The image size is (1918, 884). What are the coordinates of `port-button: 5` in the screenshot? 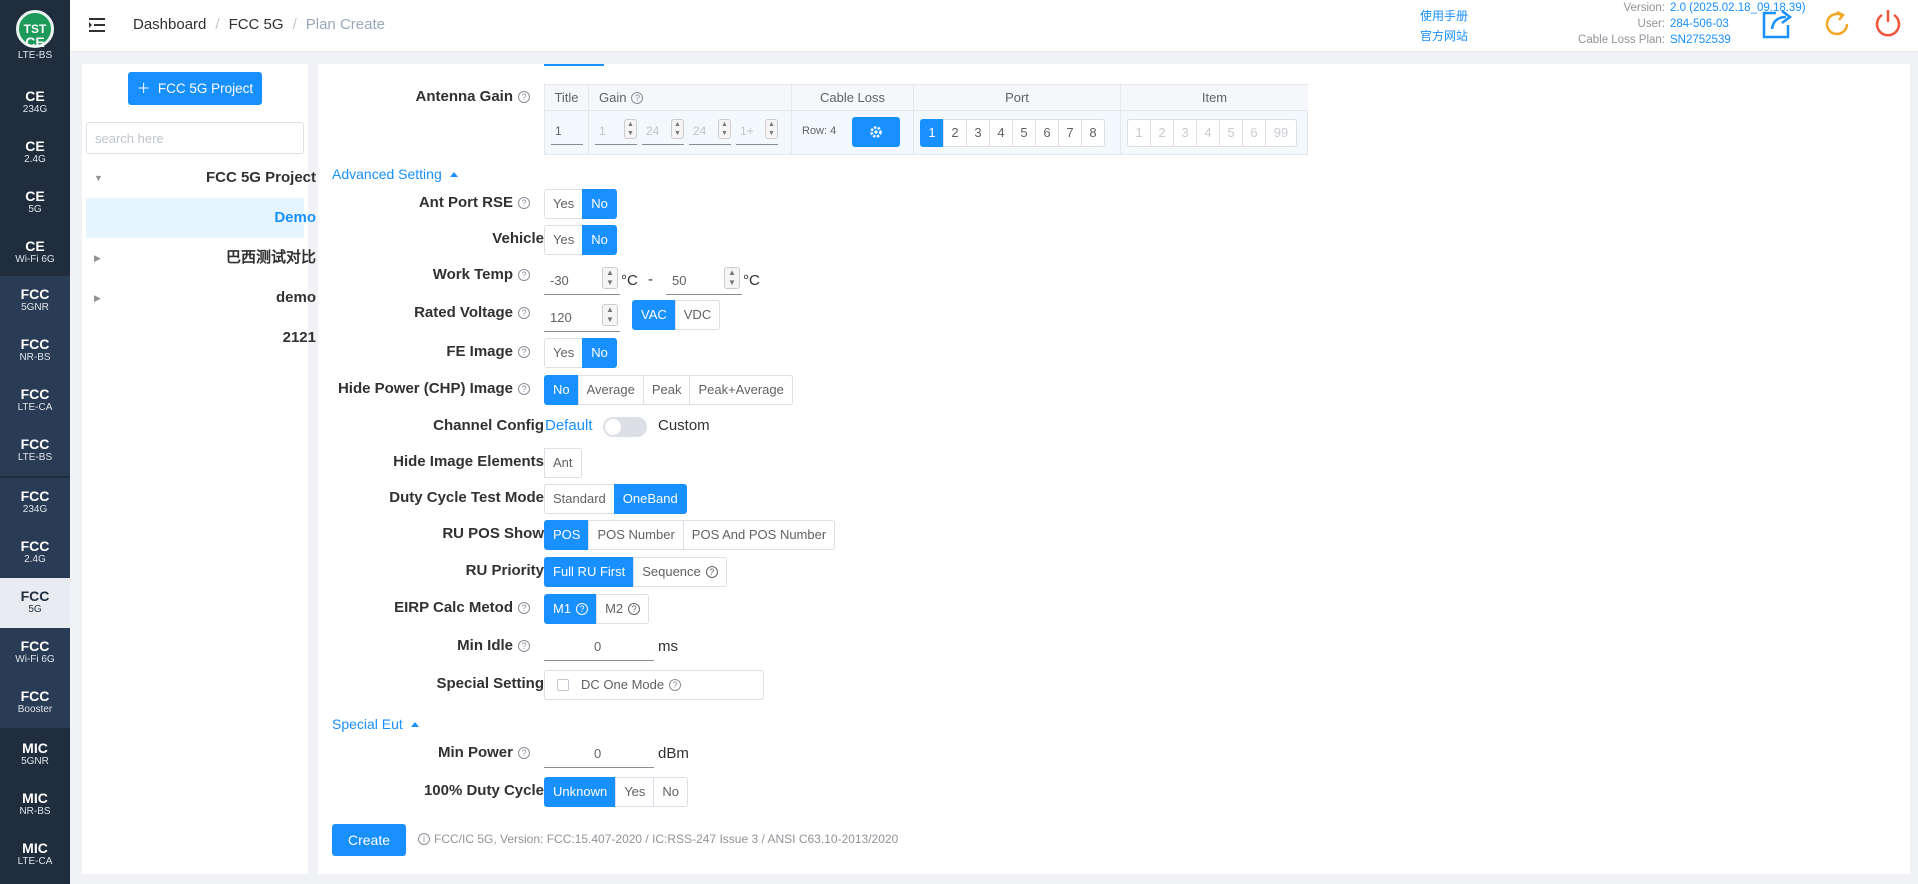 It's located at (1024, 133).